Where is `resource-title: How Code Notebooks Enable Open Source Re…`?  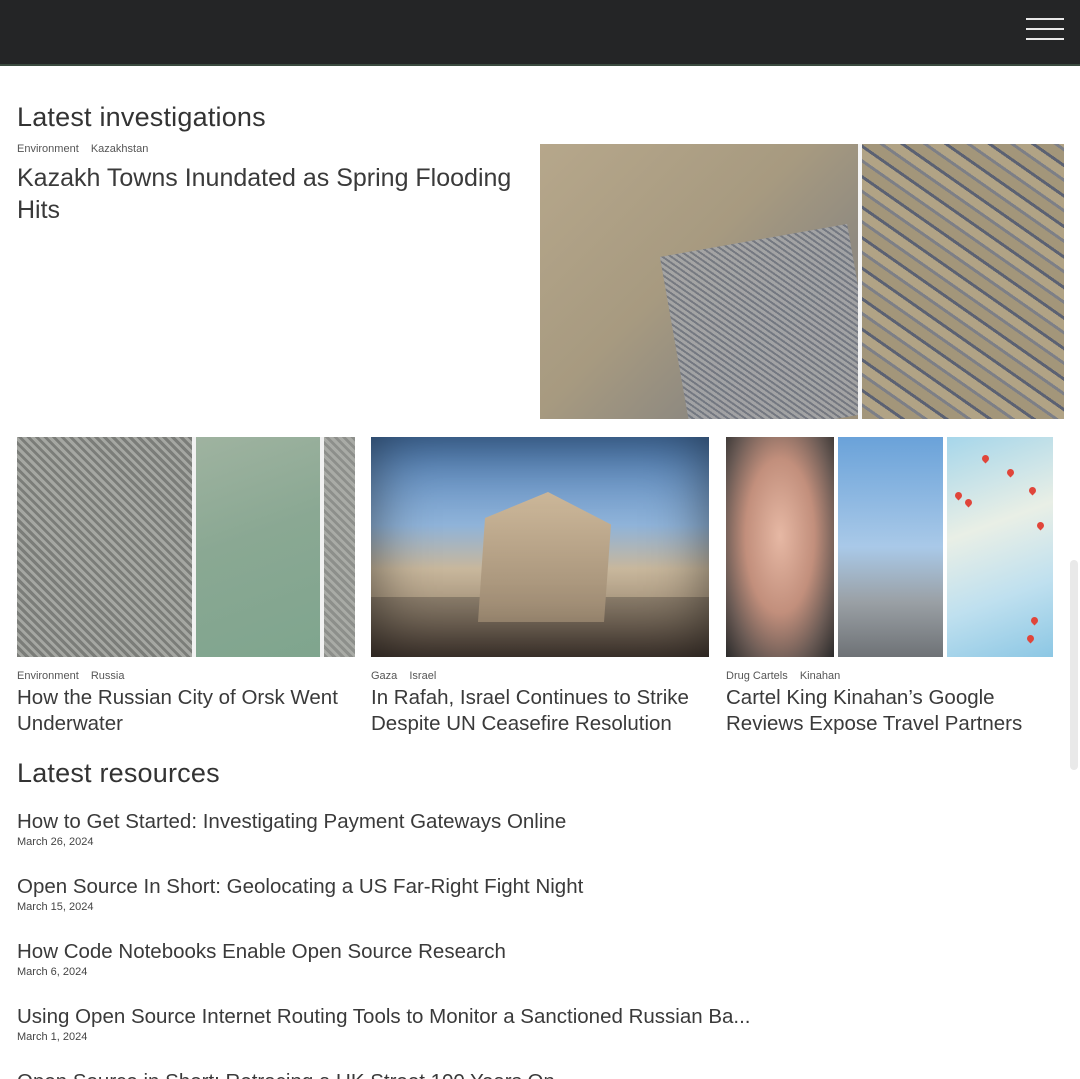
resource-title: How Code Notebooks Enable Open Source Re… is located at coordinates (540, 952).